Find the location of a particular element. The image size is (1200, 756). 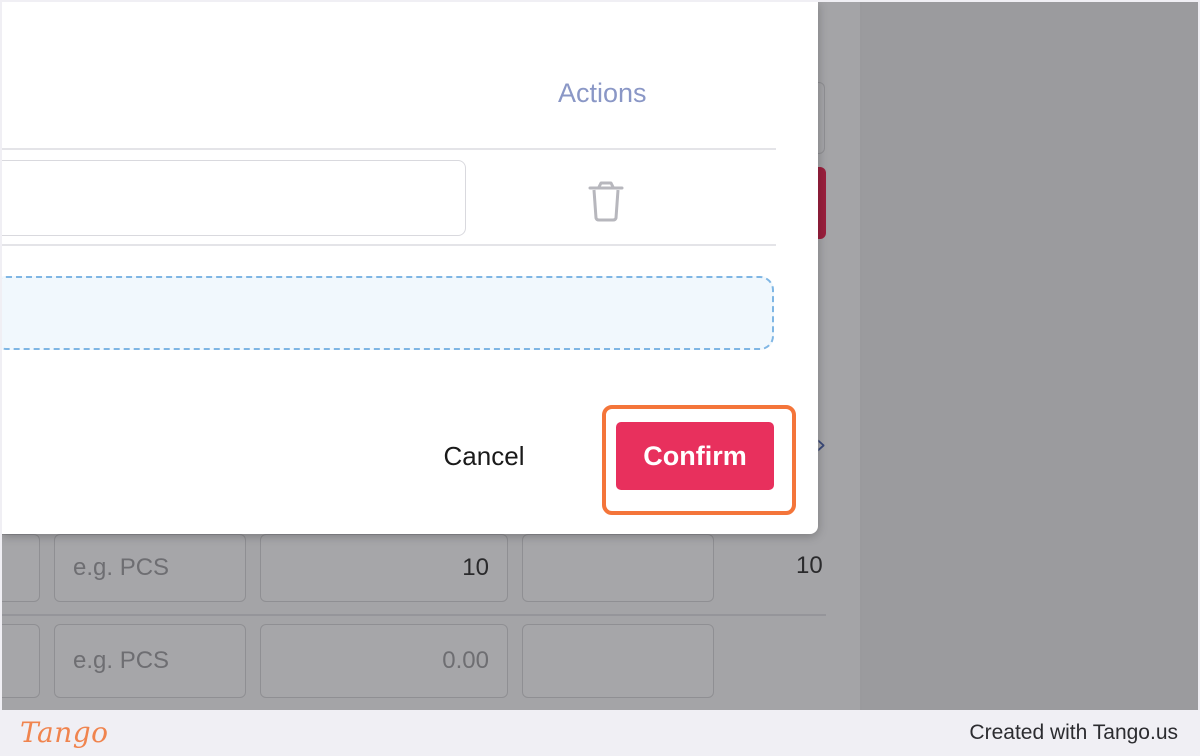

quantity-value: 10 is located at coordinates (475, 567).